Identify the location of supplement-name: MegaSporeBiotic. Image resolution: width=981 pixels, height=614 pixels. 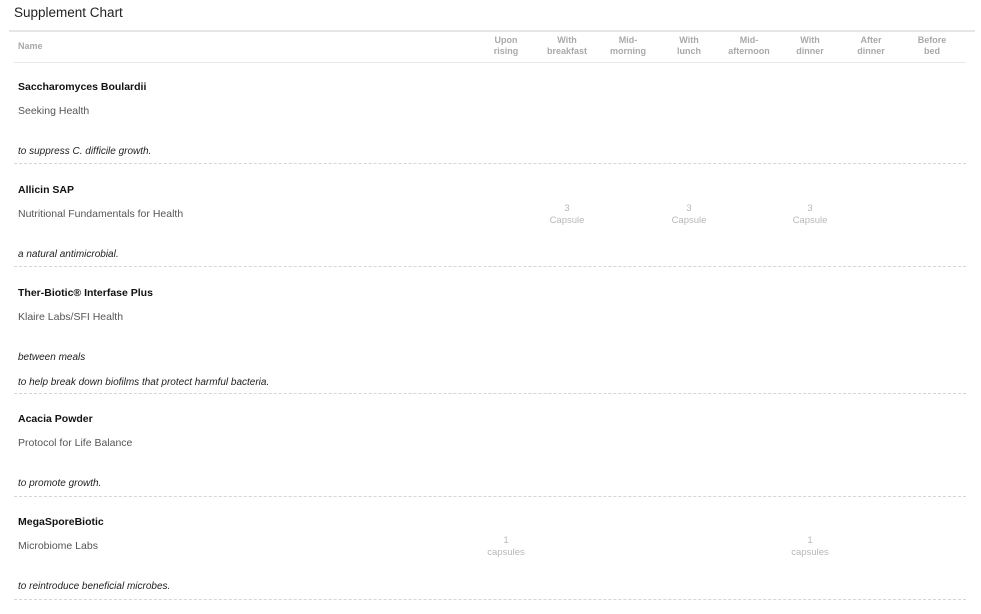
(61, 522).